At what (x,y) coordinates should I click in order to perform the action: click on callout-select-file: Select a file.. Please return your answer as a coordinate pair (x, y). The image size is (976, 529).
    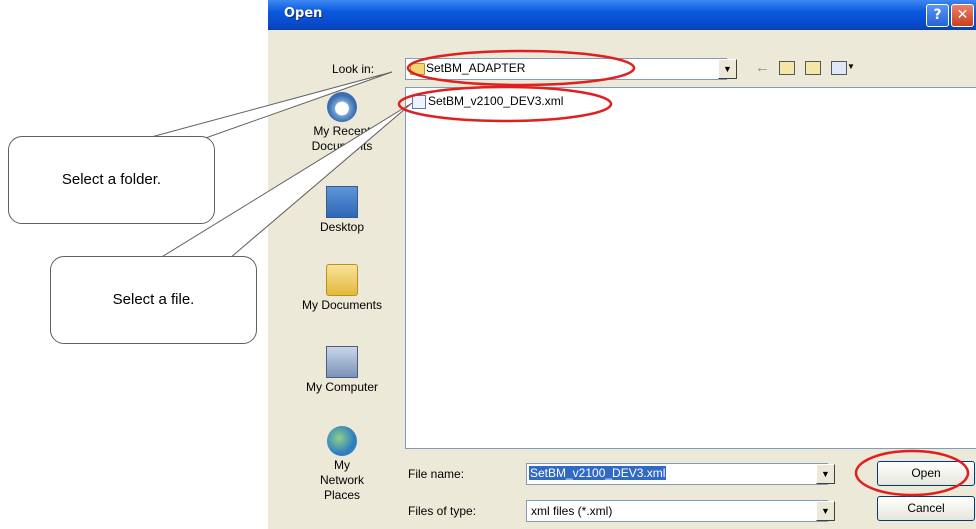
    Looking at the image, I should click on (153, 300).